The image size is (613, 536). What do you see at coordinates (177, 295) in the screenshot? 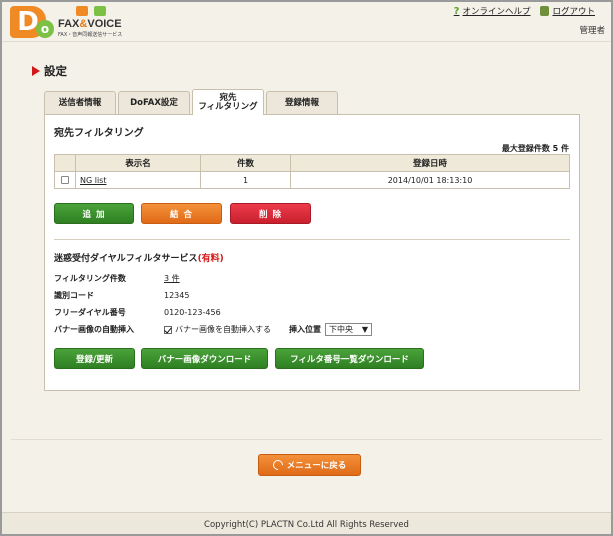
I see `id-code-value: 12345` at bounding box center [177, 295].